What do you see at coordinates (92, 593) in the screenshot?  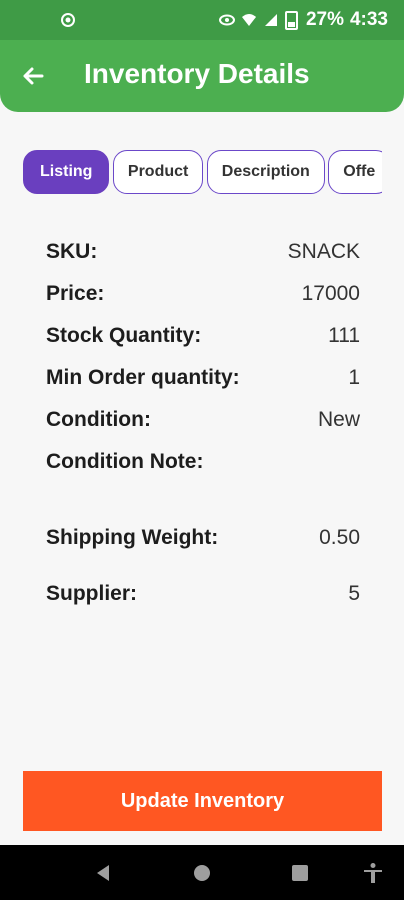 I see `supplier-label: Supplier:` at bounding box center [92, 593].